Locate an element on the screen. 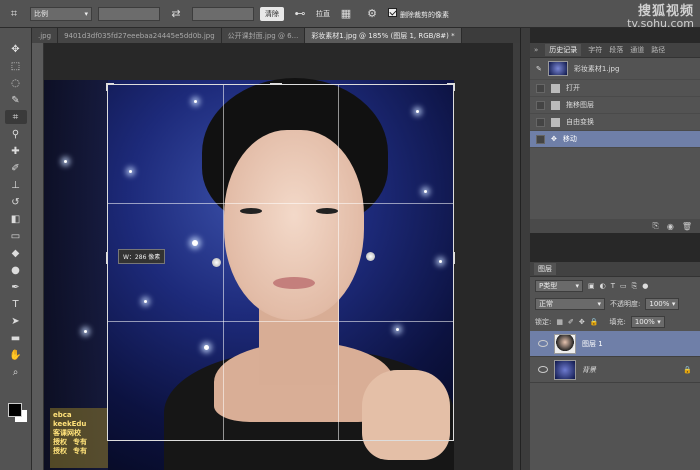  history-snapshot: ✎ 彩妆素材1.jpg is located at coordinates (615, 69).